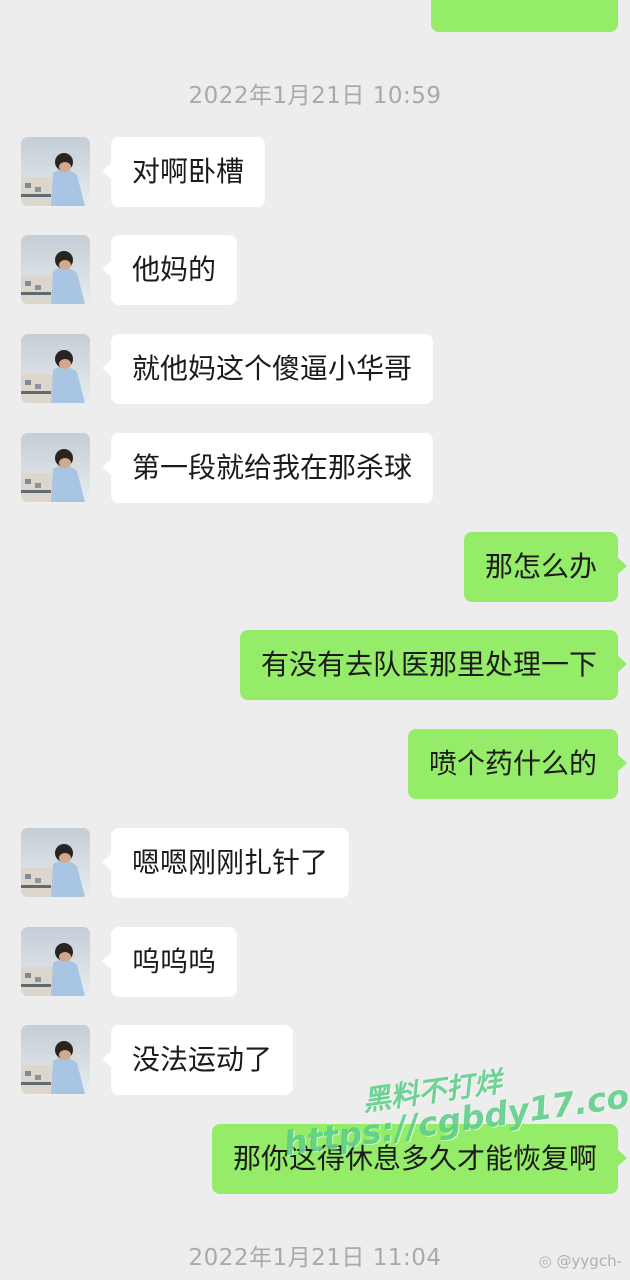 The image size is (630, 1280). What do you see at coordinates (197, 1060) in the screenshot?
I see `message-bubble: 没法运动了` at bounding box center [197, 1060].